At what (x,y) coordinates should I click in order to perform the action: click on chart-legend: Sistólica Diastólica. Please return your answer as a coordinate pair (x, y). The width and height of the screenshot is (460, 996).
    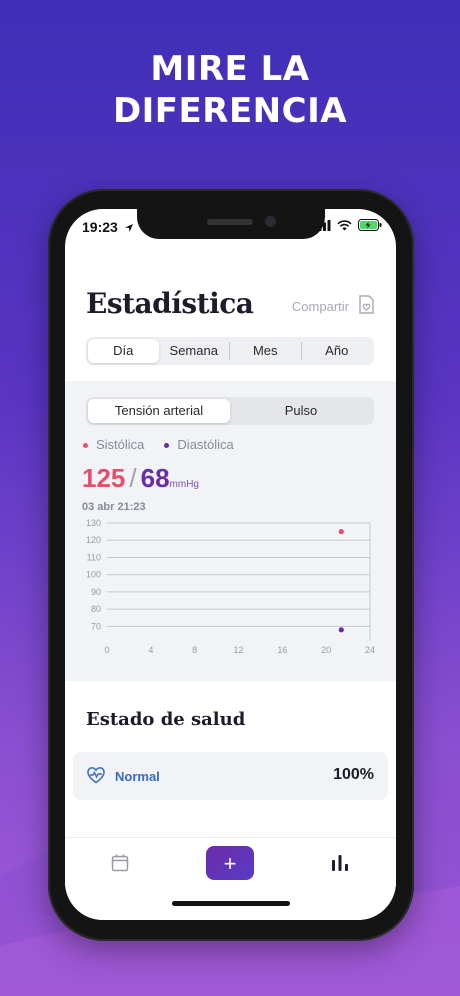
    Looking at the image, I should click on (158, 444).